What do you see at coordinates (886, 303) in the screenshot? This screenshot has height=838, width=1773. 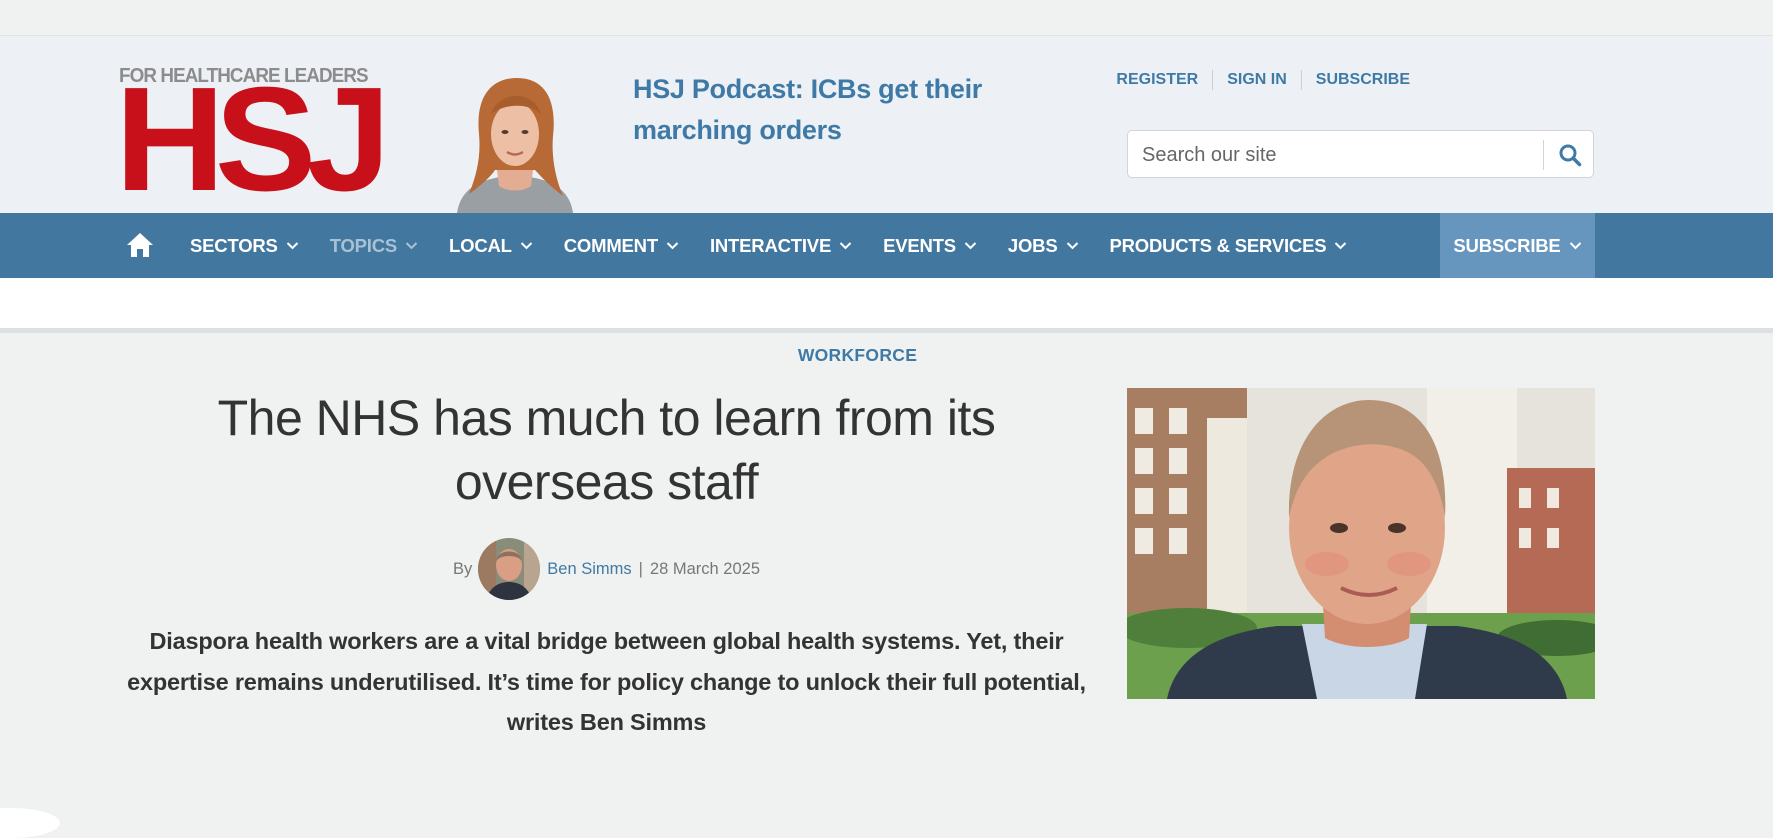 I see `ad-banner-space` at bounding box center [886, 303].